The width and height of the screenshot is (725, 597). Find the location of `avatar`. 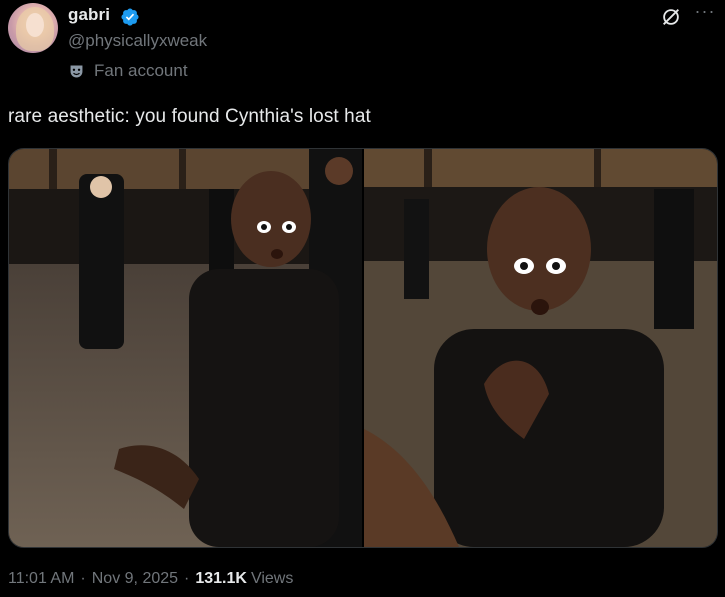

avatar is located at coordinates (33, 28).